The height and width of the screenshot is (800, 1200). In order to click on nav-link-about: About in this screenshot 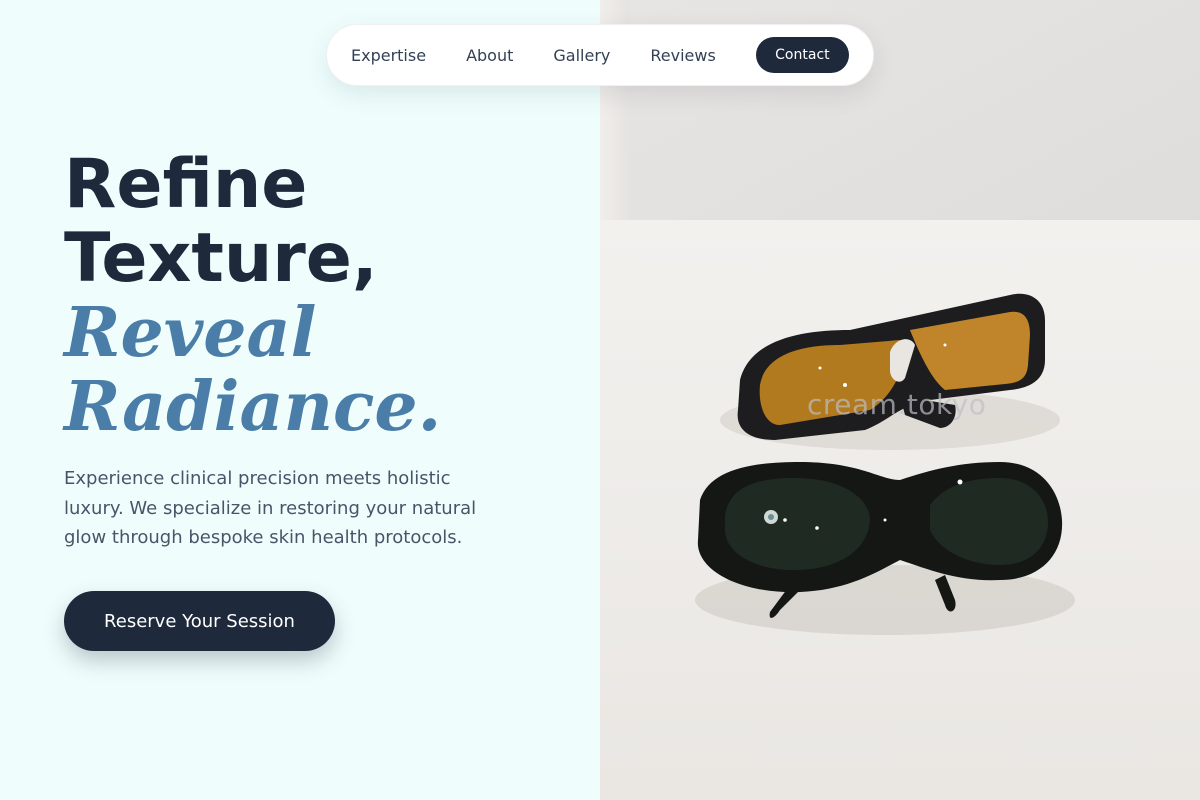, I will do `click(489, 55)`.